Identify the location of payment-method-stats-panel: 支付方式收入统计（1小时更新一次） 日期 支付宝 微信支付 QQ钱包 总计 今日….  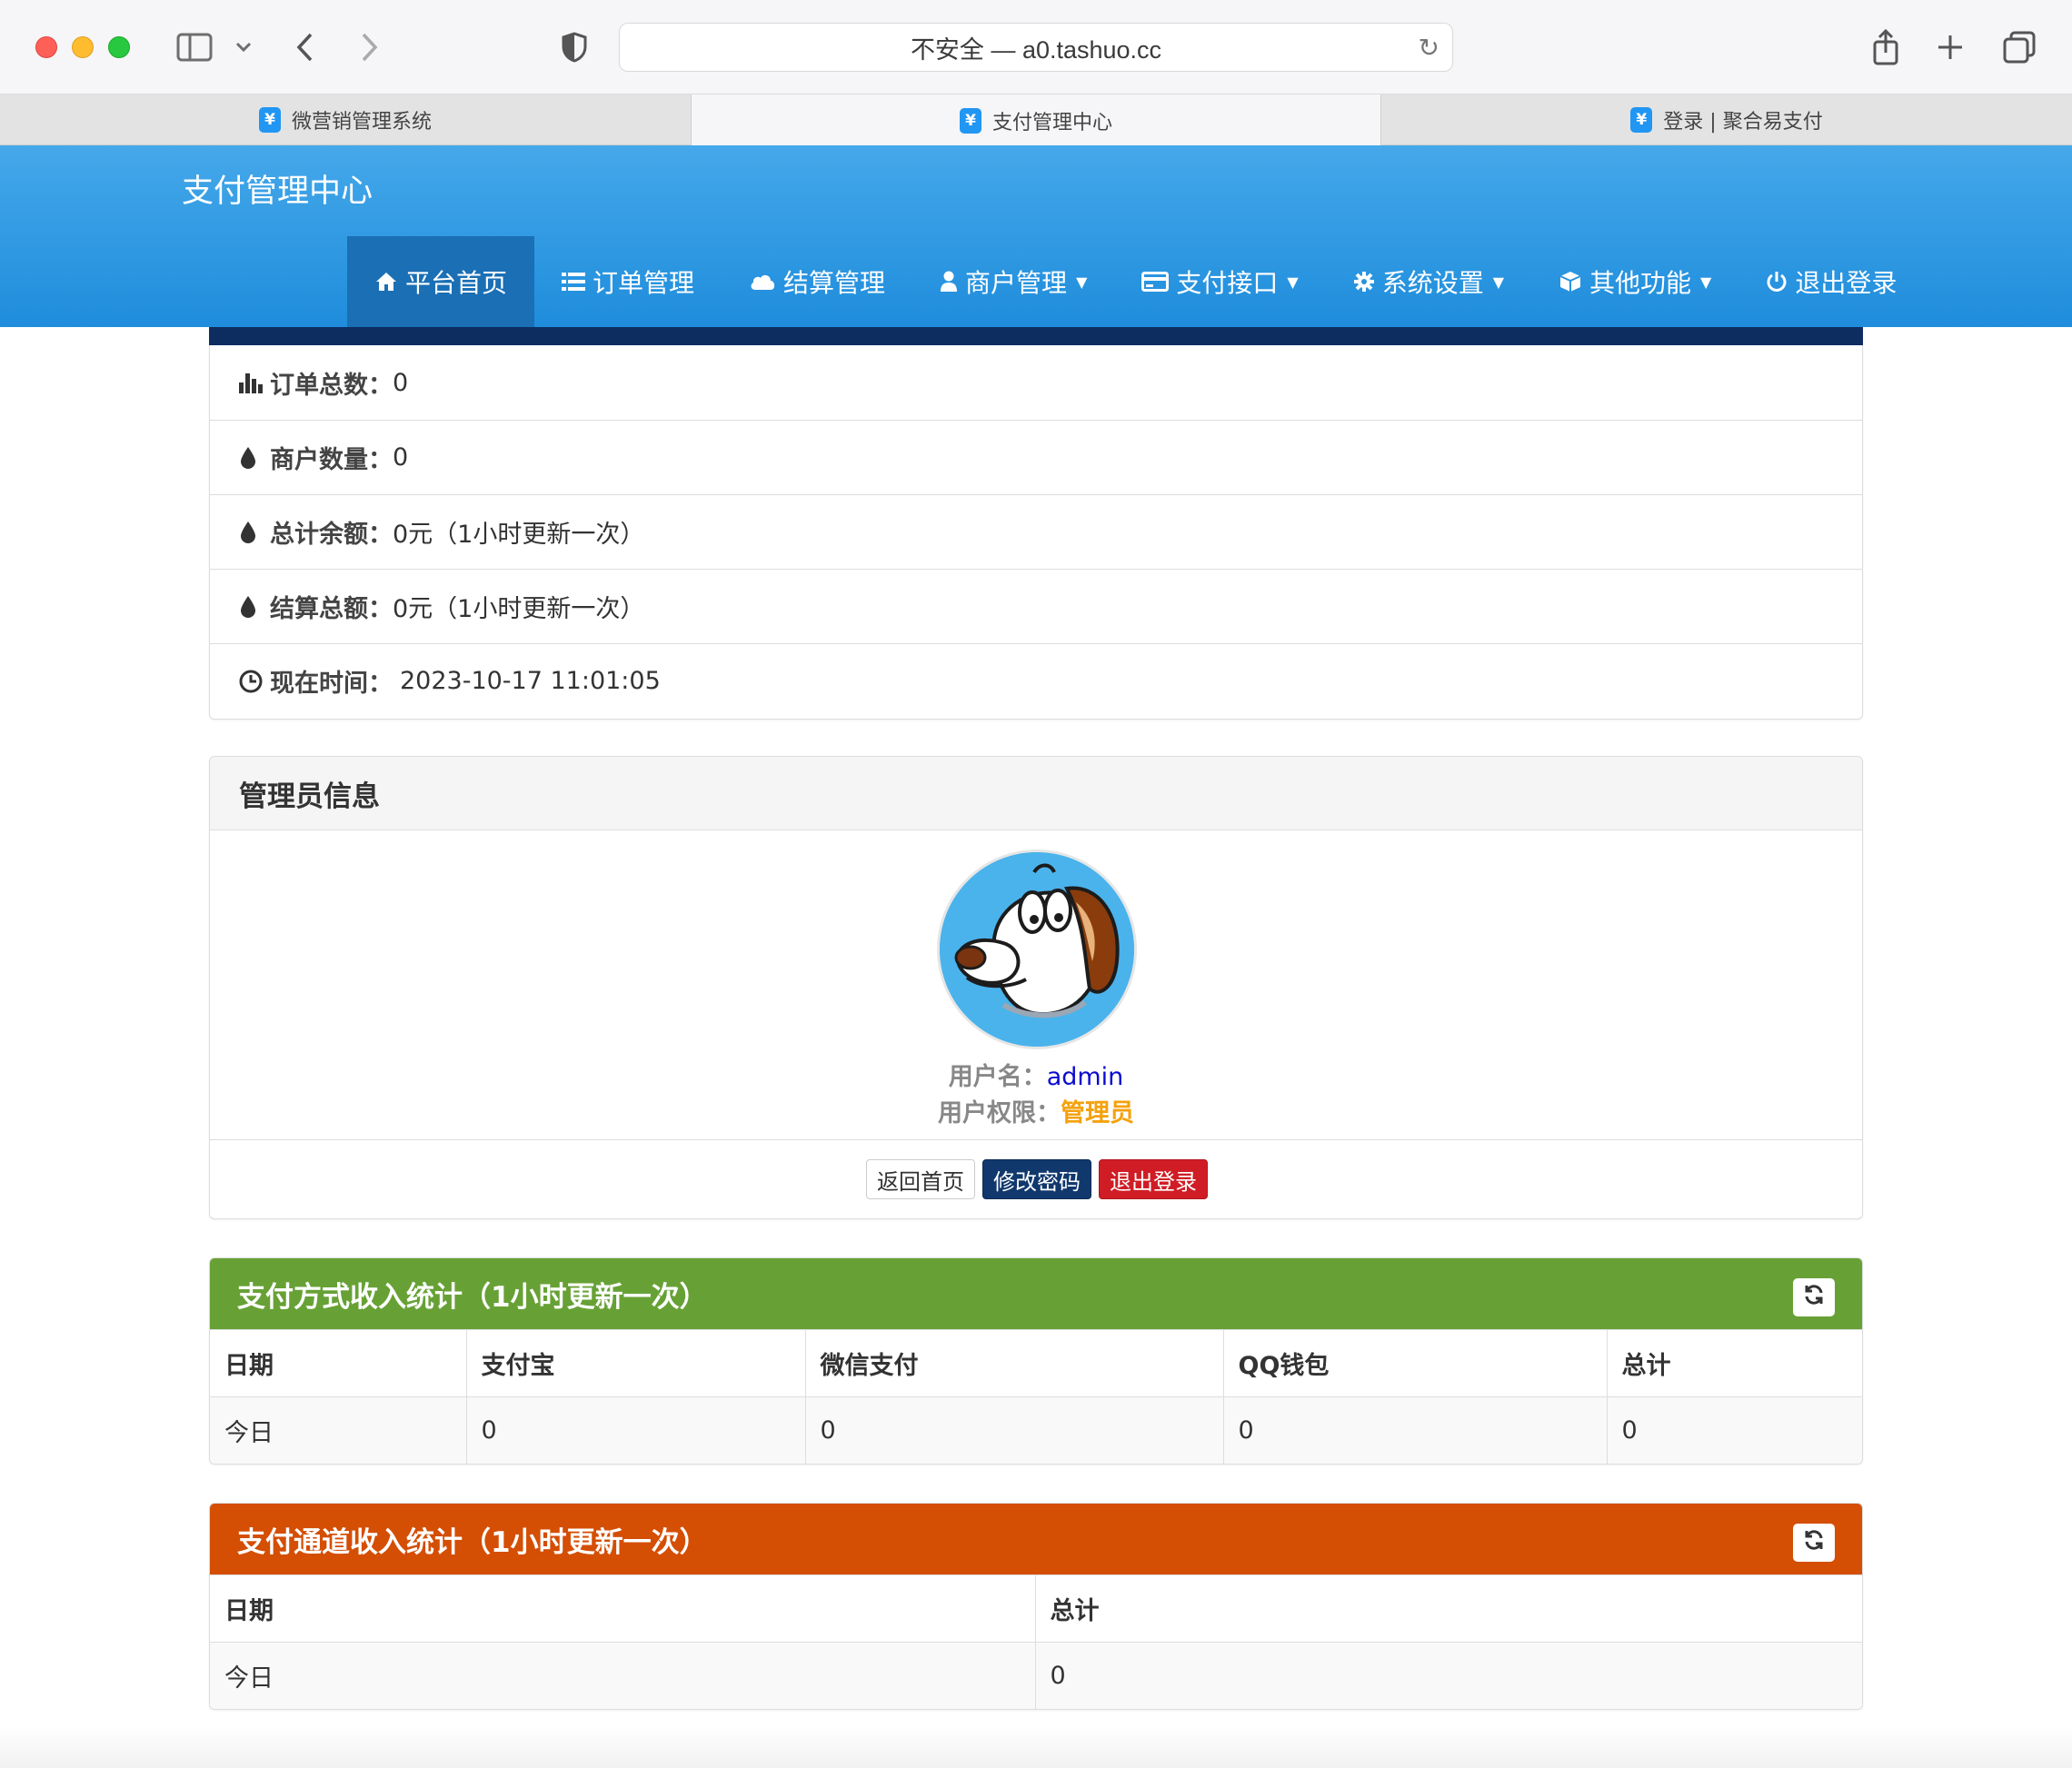
(1036, 1361).